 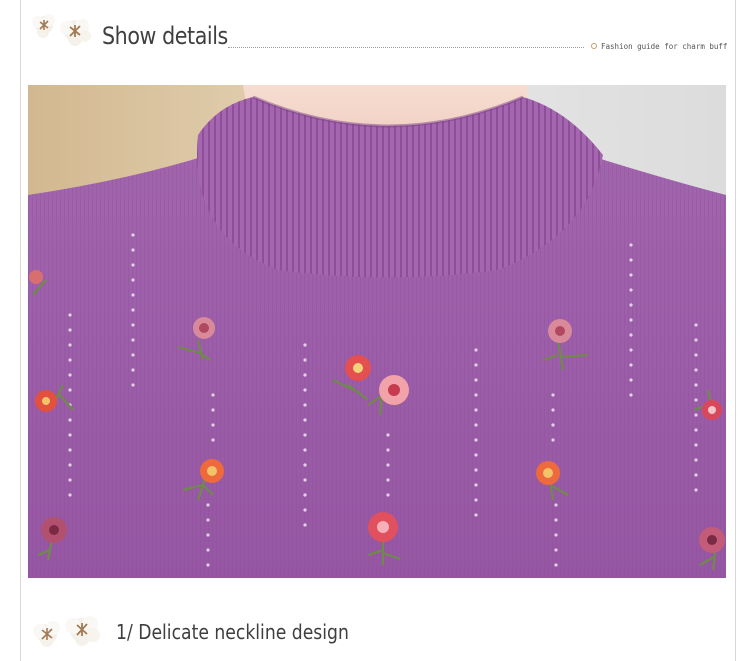 What do you see at coordinates (20, 330) in the screenshot?
I see `frame-left-border` at bounding box center [20, 330].